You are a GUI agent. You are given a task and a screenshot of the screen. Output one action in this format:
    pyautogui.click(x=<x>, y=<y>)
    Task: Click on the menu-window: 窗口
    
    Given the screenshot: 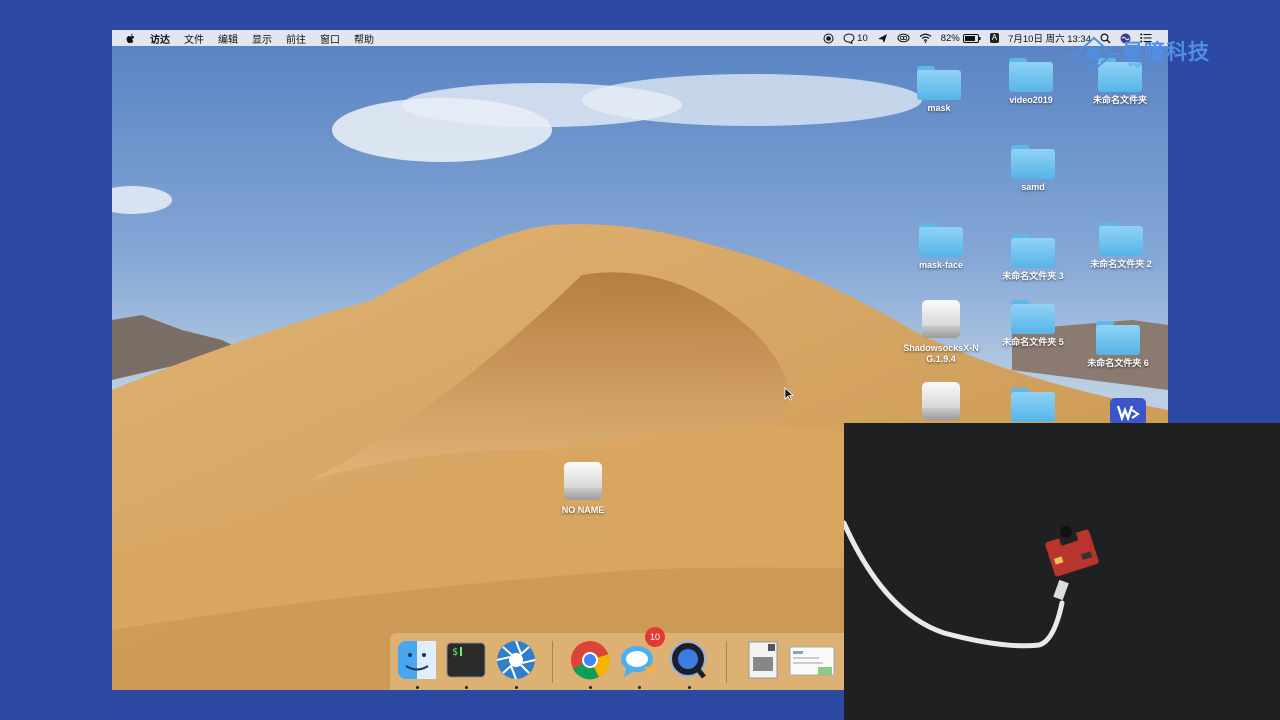 What is the action you would take?
    pyautogui.click(x=330, y=38)
    